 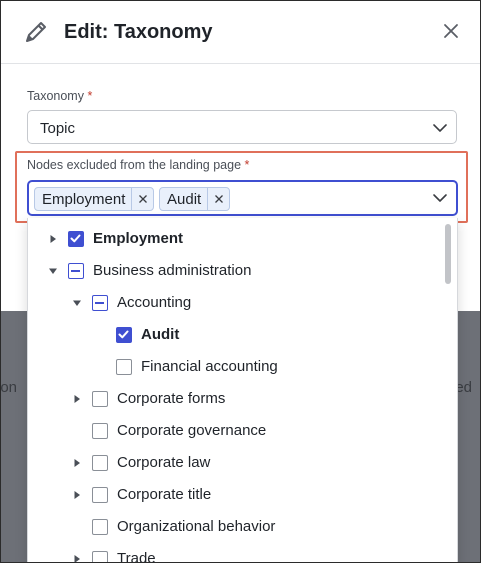 What do you see at coordinates (233, 335) in the screenshot?
I see `tree-node: Audit` at bounding box center [233, 335].